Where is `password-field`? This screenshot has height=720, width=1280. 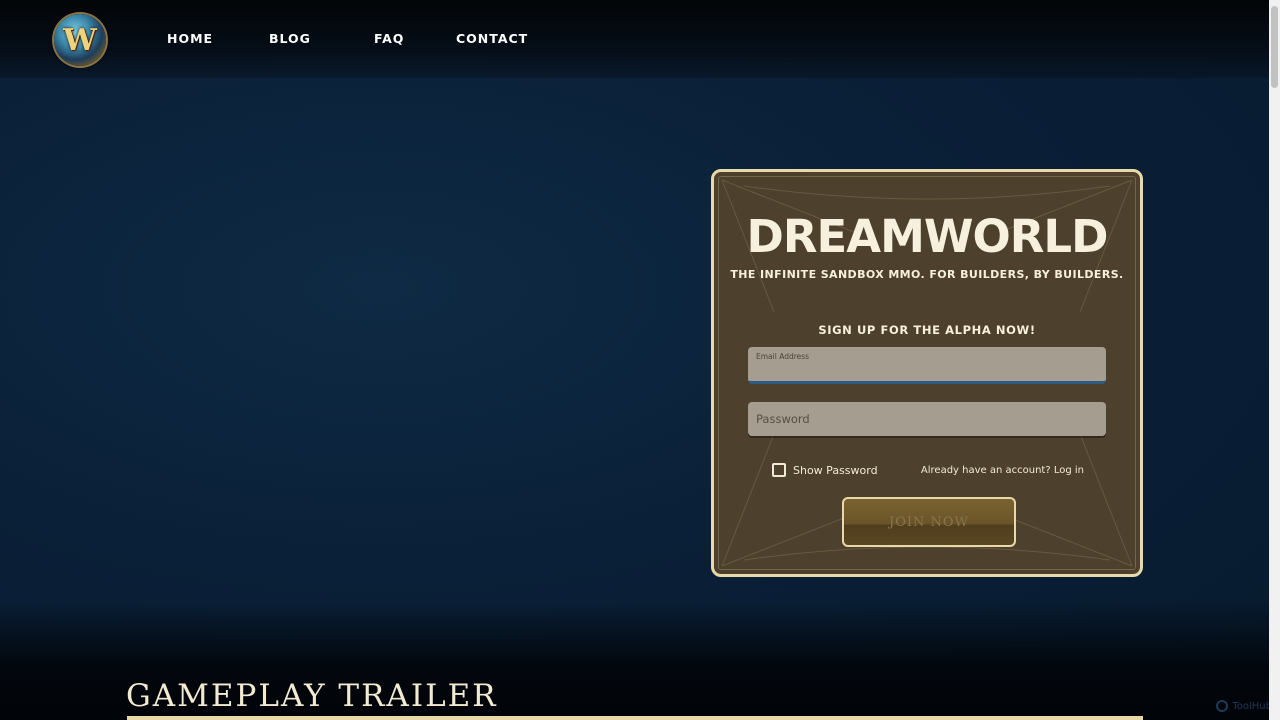
password-field is located at coordinates (927, 419).